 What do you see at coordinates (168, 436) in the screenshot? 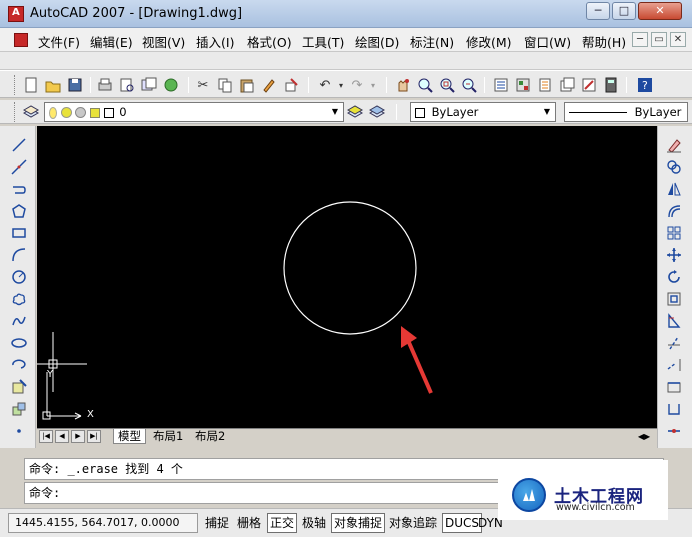
I see `tab-layout1: 布局1` at bounding box center [168, 436].